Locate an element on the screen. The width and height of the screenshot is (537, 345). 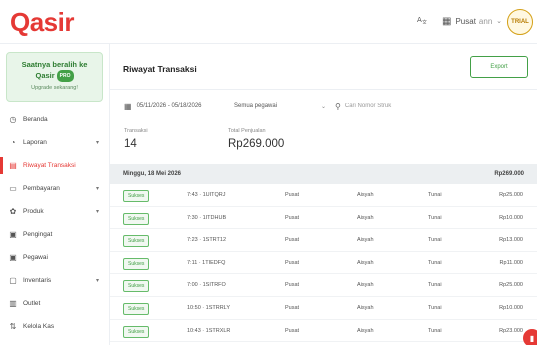
sidebar-item-label: Pembayaran is located at coordinates (41, 188).